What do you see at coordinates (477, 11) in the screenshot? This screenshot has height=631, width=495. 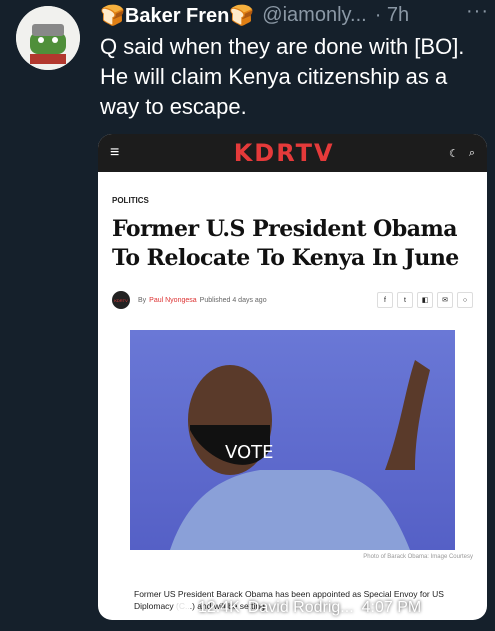 I see `more-options-icon: ···` at bounding box center [477, 11].